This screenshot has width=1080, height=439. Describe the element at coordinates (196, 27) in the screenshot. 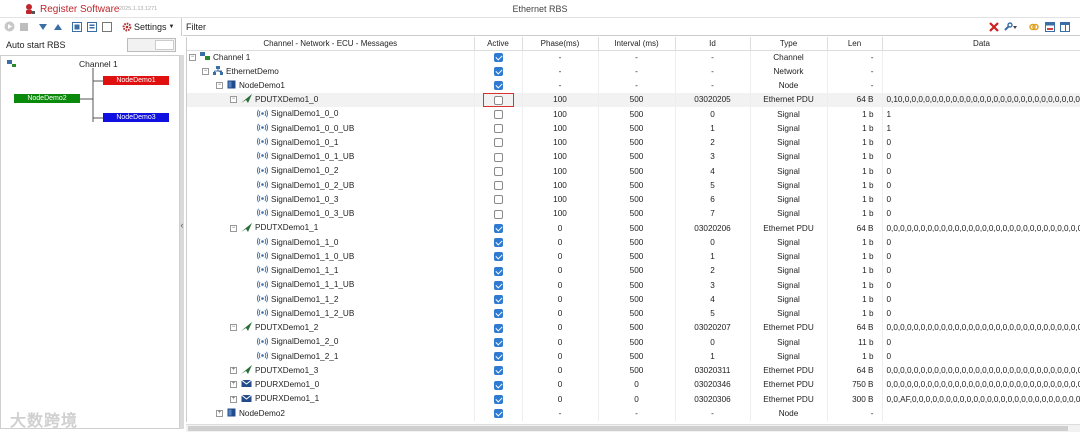

I see `filter-input: Filter` at that location.